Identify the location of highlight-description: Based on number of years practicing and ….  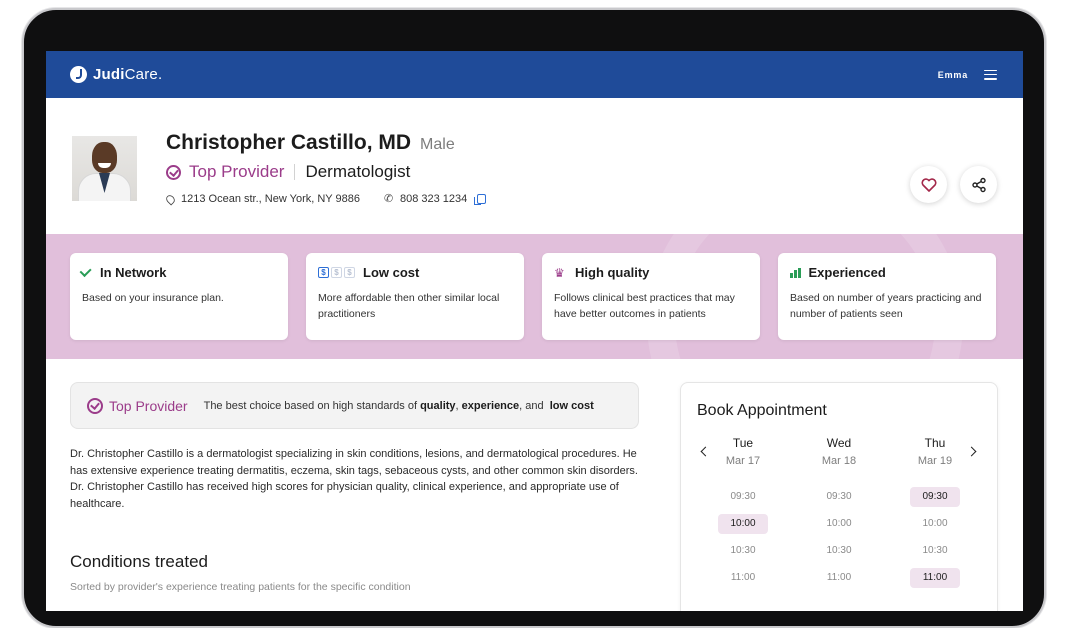
(886, 306).